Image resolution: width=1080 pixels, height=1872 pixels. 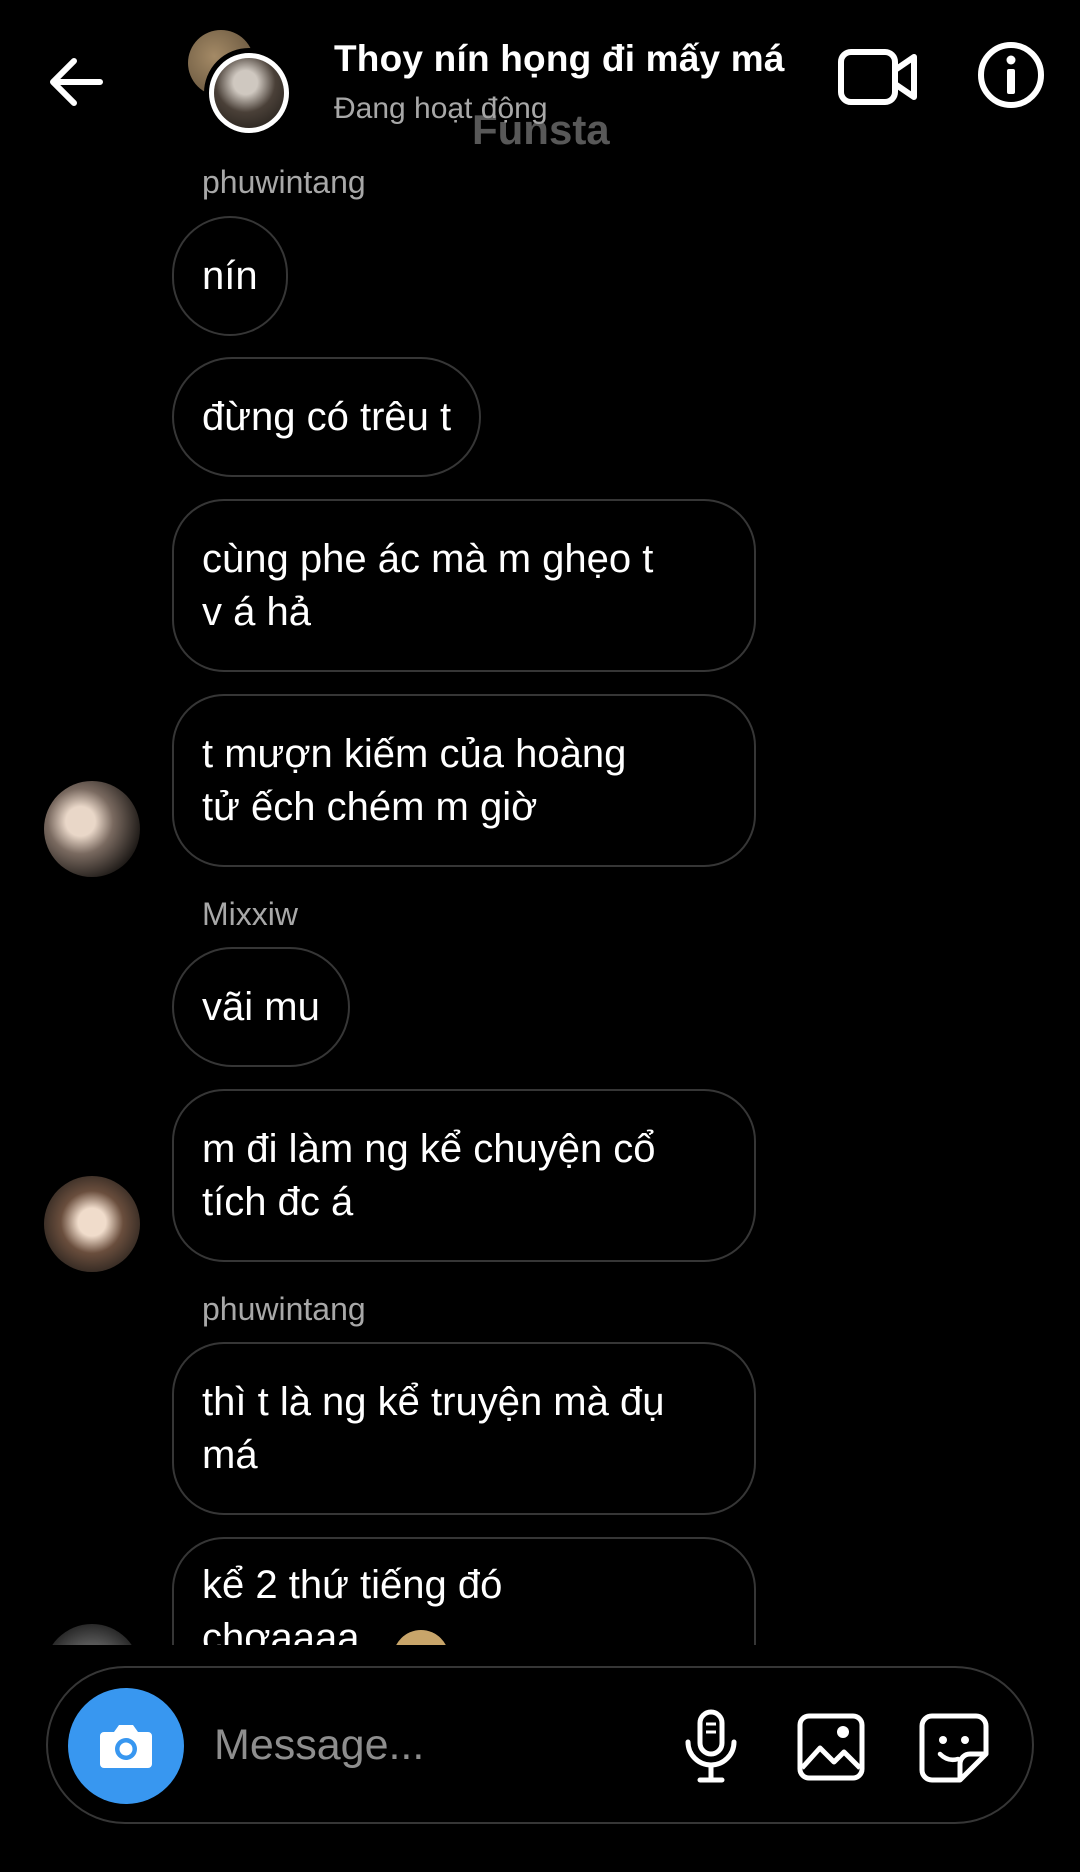 I want to click on sticker-icon, so click(x=954, y=1748).